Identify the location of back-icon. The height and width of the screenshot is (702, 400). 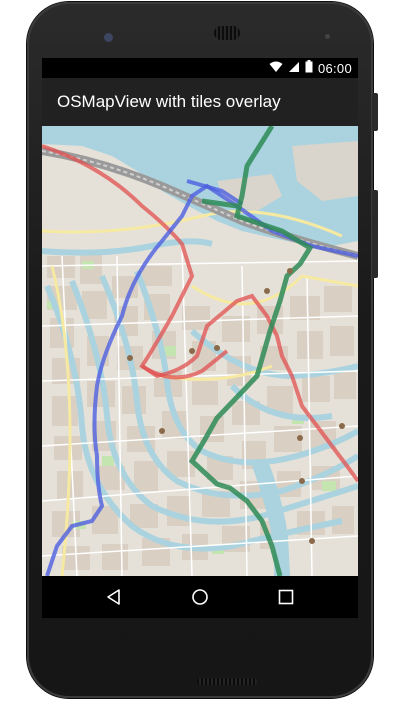
(113, 597).